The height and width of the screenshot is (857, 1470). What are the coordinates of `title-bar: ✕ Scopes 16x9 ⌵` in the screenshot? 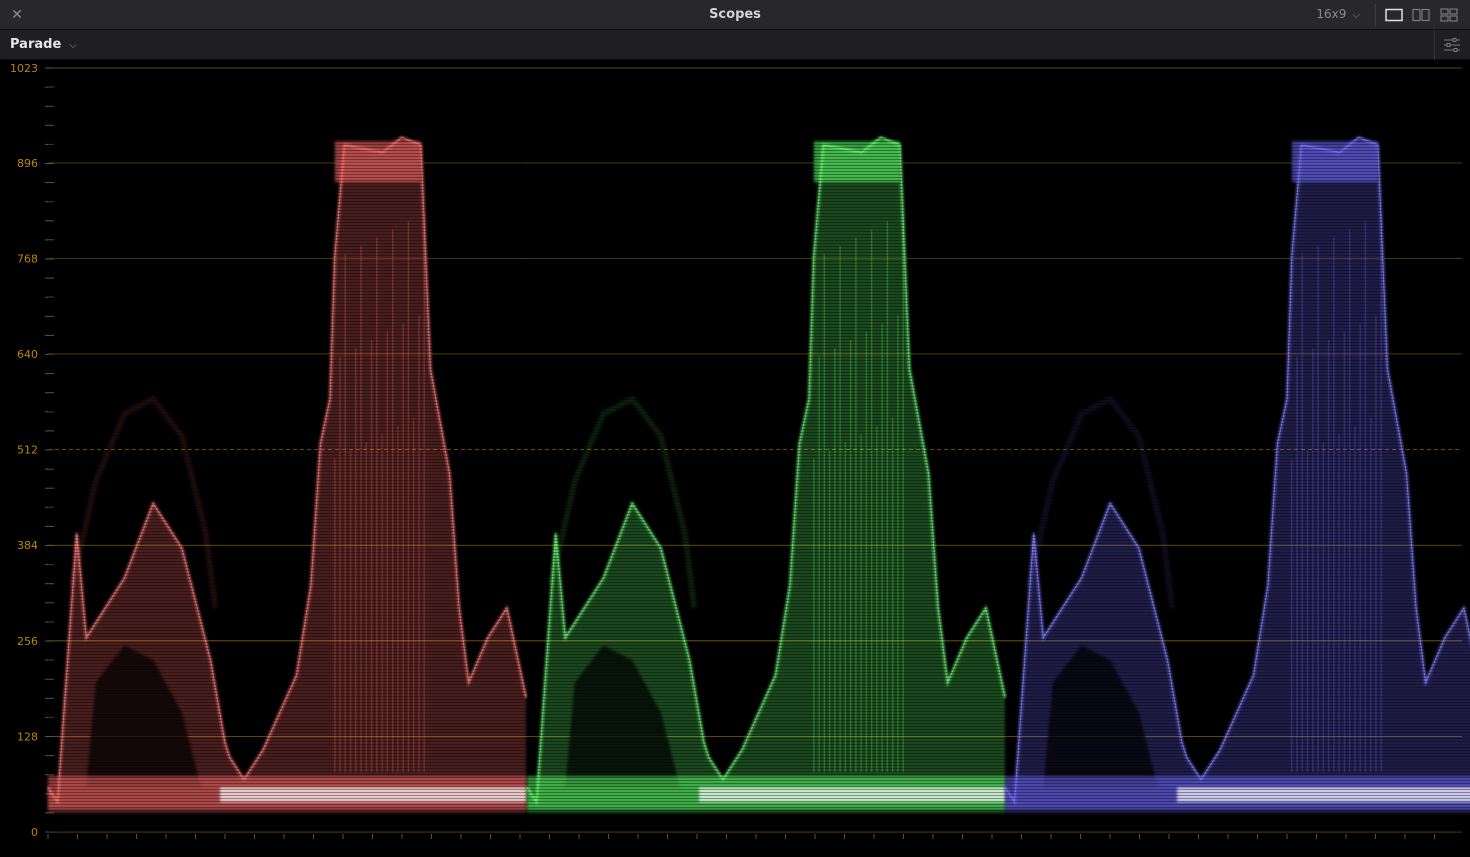 It's located at (735, 15).